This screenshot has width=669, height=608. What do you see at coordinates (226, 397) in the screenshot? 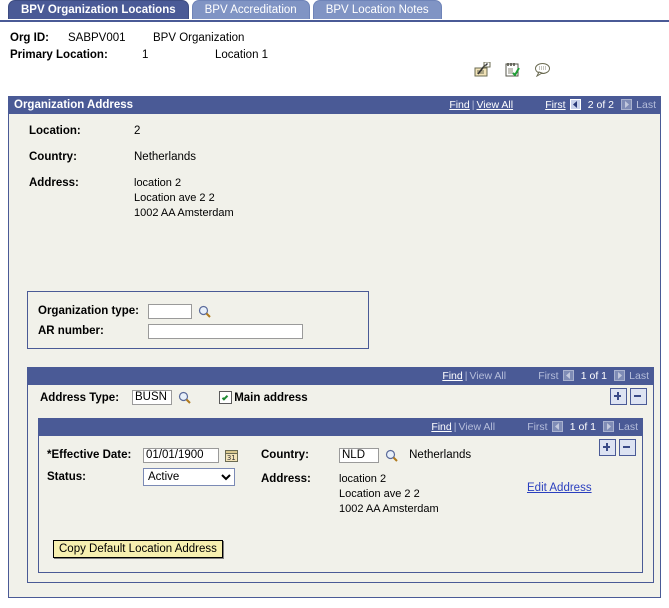
I see `main-address-checkbox` at bounding box center [226, 397].